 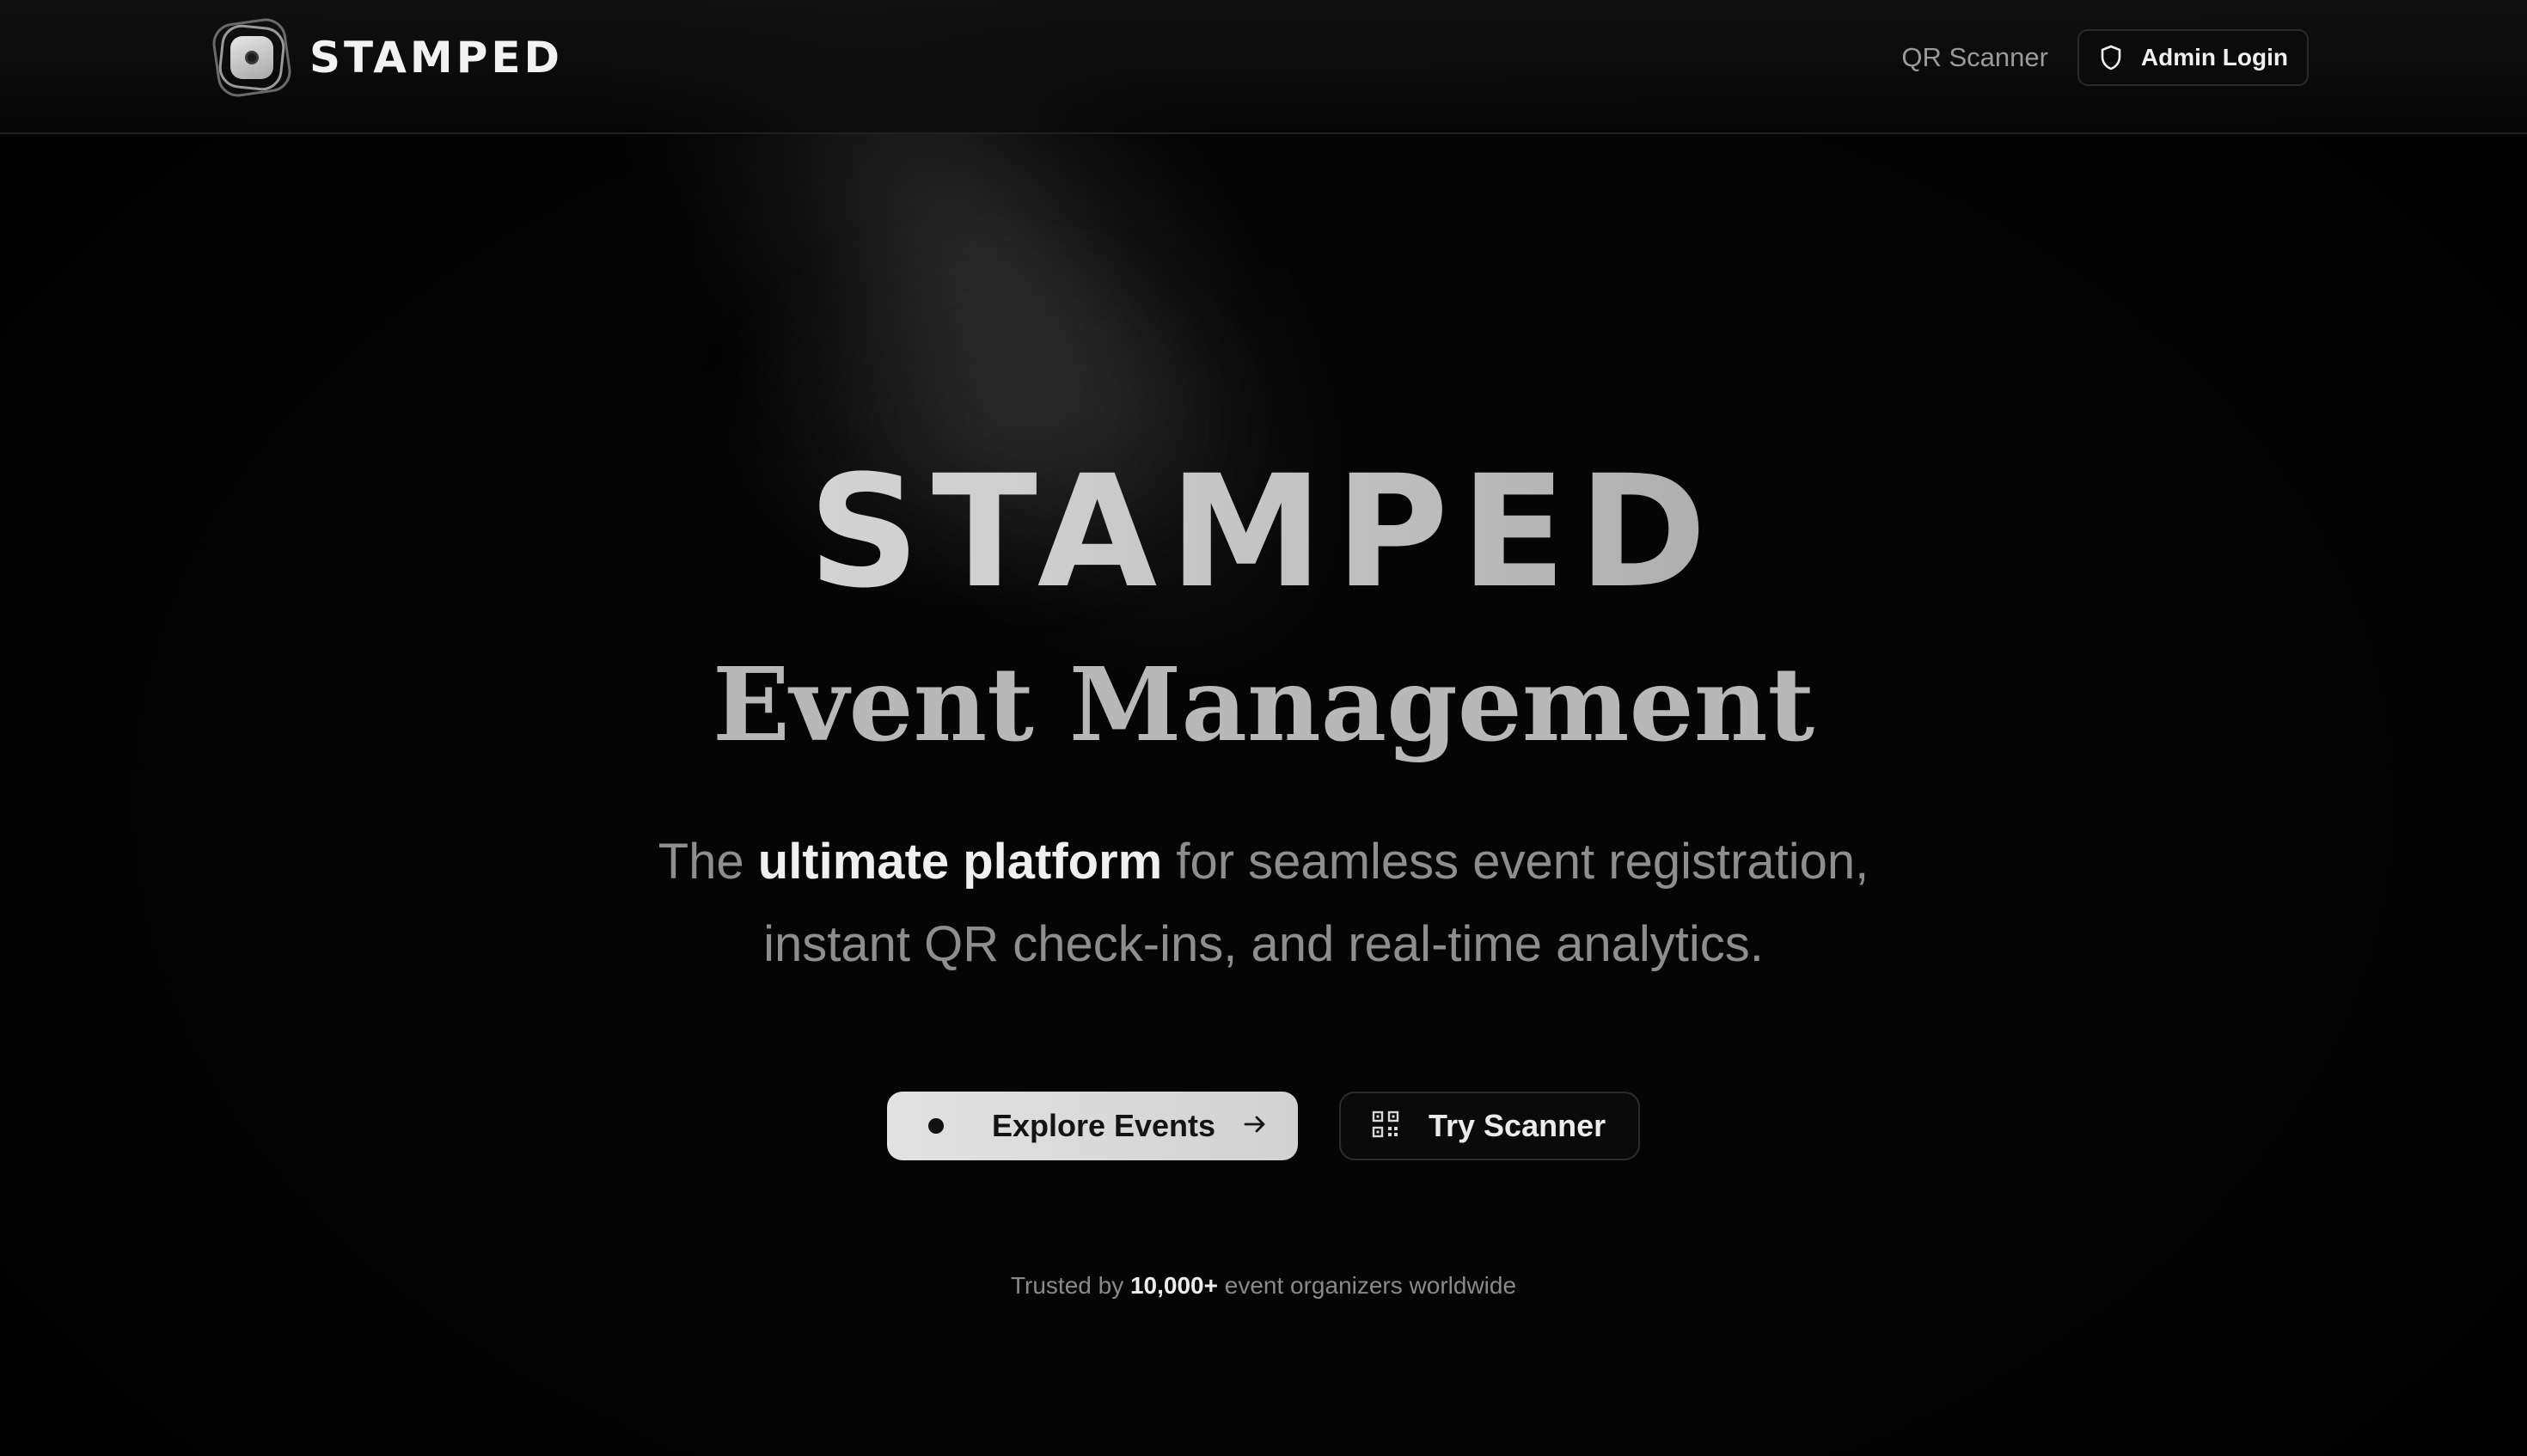 I want to click on desc-part2: for seamless event registration,, so click(x=1515, y=862).